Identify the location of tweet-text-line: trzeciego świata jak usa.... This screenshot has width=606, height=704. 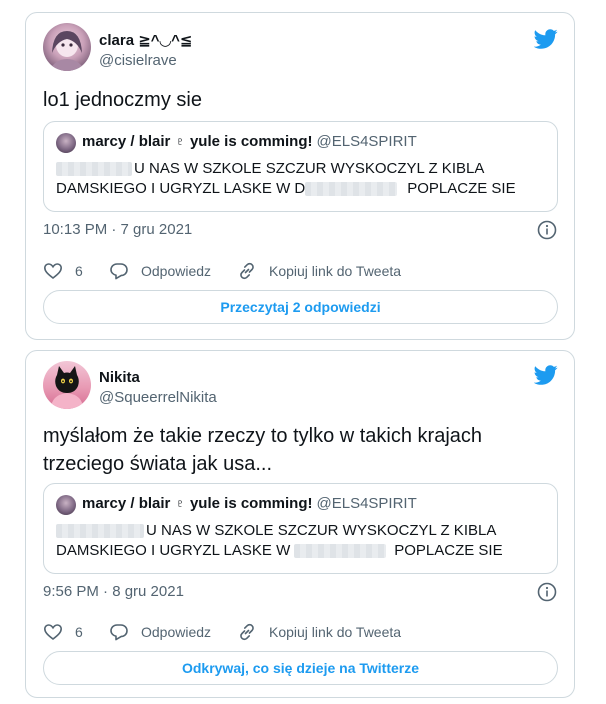
(157, 464).